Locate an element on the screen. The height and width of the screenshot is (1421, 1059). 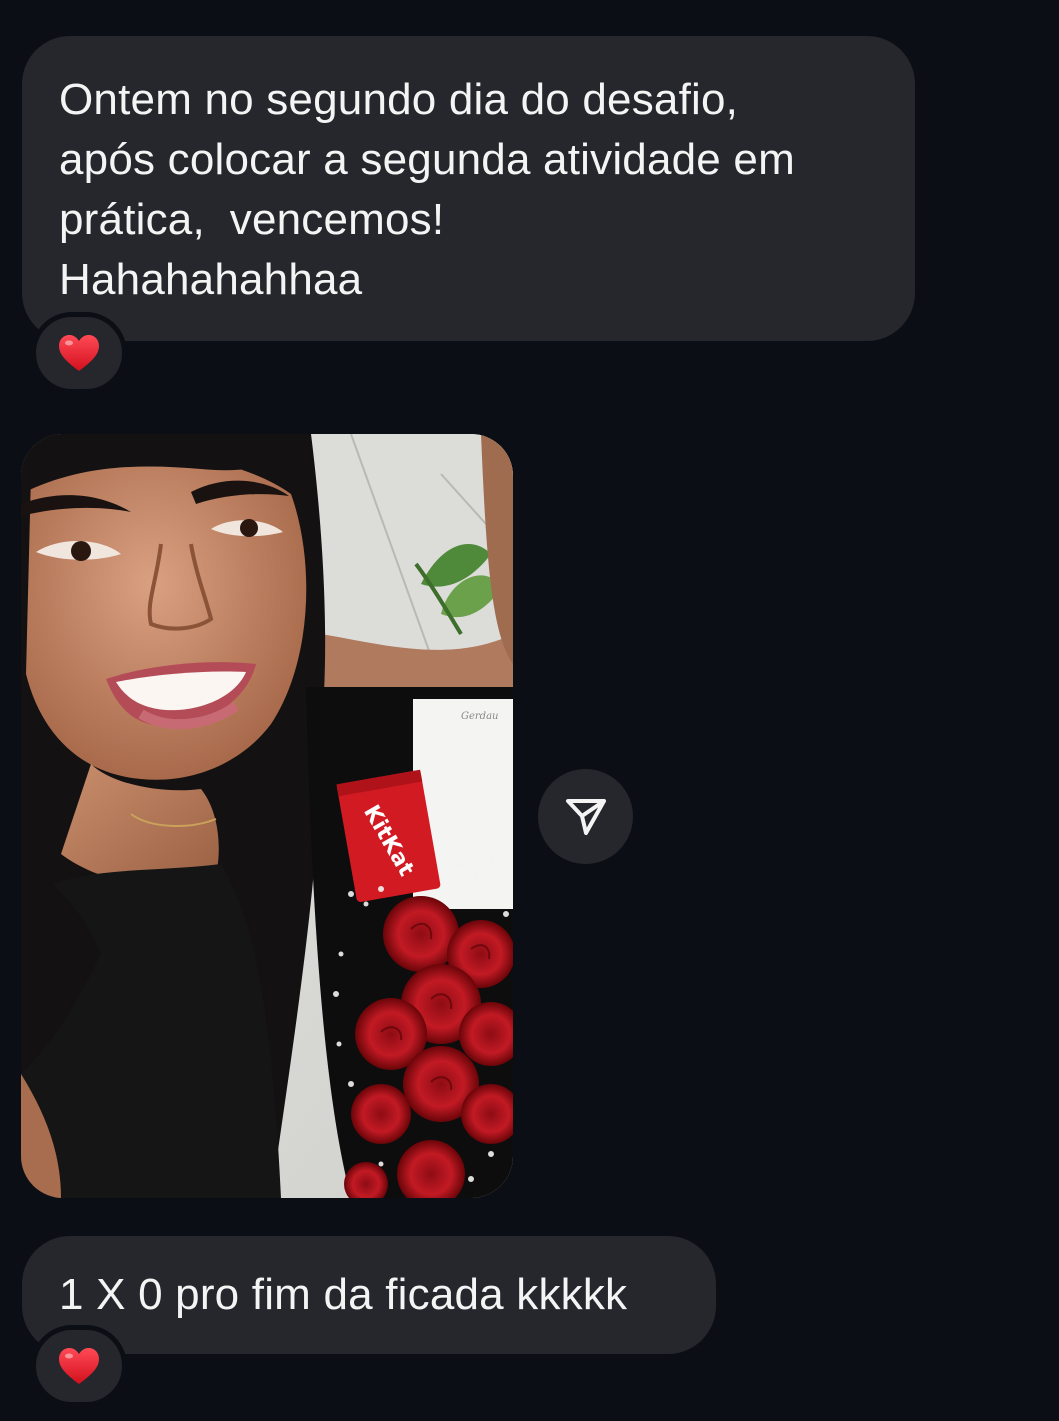
message-text-line: Ontem no segundo dia do desafio, is located at coordinates (399, 99).